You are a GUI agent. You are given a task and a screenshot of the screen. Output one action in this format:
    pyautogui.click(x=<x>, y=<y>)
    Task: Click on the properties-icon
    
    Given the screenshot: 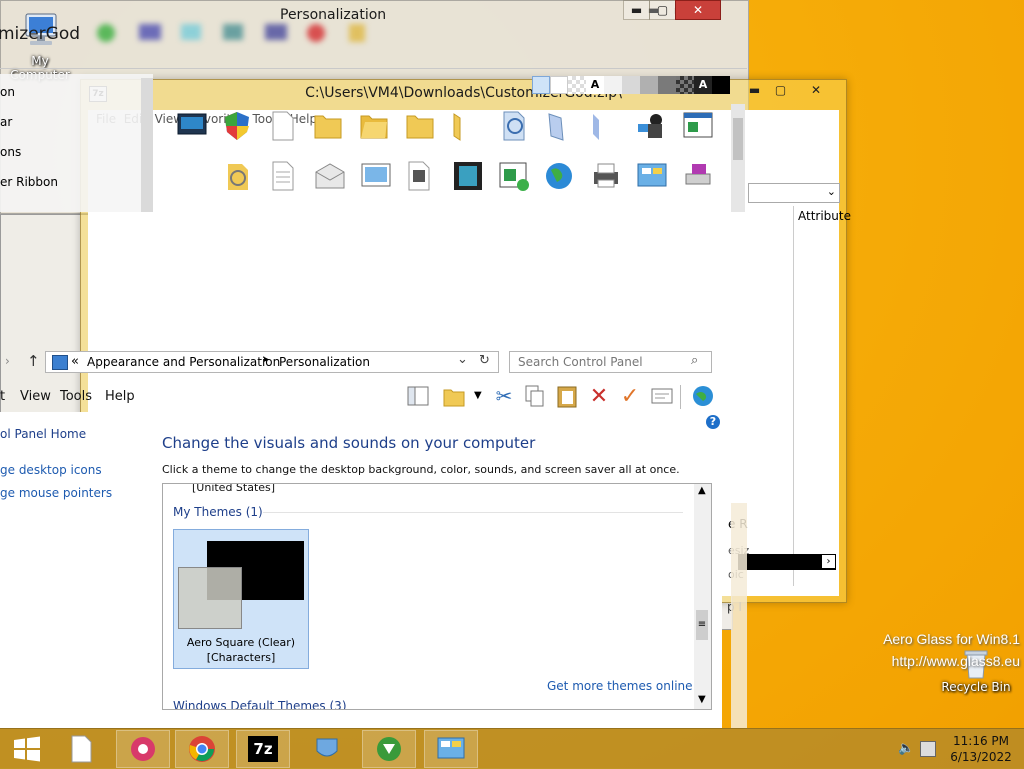 What is the action you would take?
    pyautogui.click(x=662, y=396)
    